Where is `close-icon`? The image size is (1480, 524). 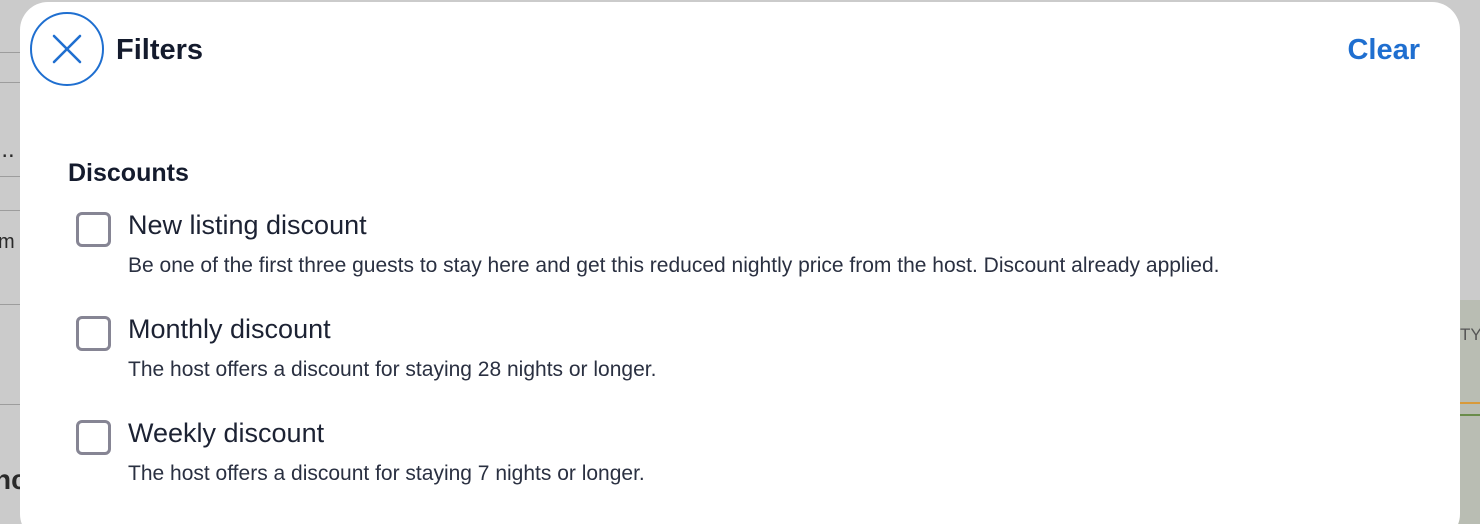
close-icon is located at coordinates (67, 49).